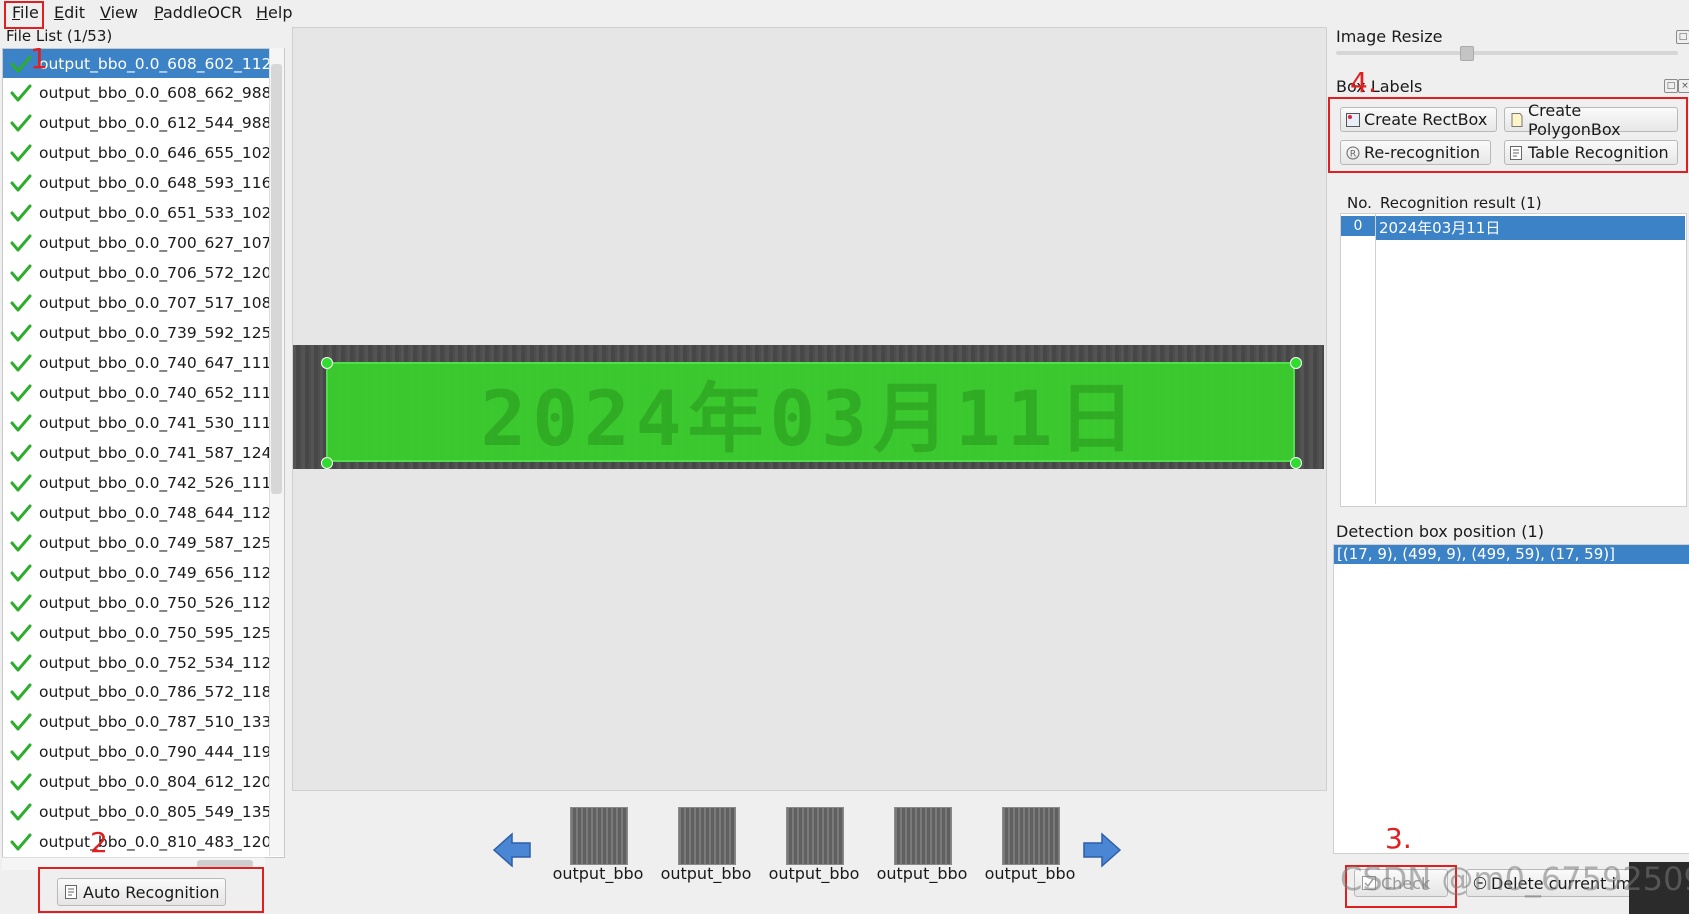  What do you see at coordinates (1461, 203) in the screenshot?
I see `recognition-header-result: Recognition result (1)` at bounding box center [1461, 203].